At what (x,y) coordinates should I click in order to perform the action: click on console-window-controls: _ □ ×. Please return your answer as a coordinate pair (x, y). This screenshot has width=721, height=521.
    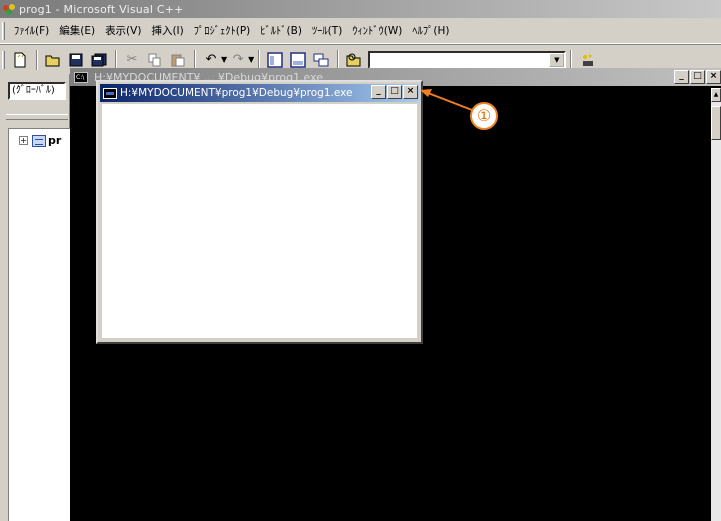
    Looking at the image, I should click on (697, 77).